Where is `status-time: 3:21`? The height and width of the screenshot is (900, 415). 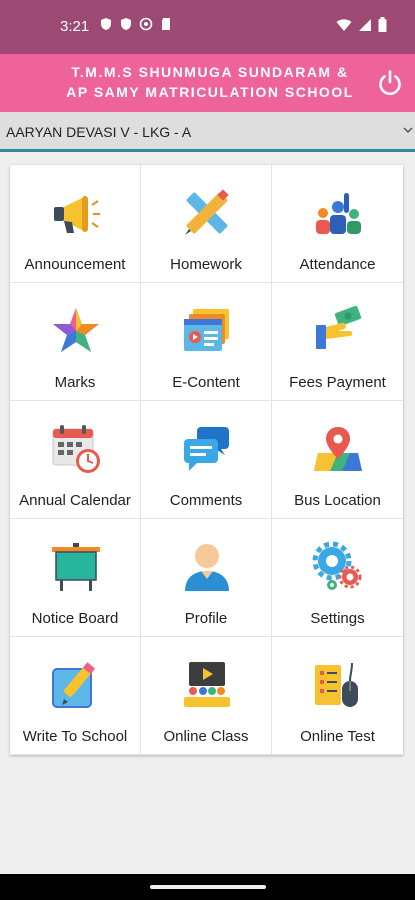 status-time: 3:21 is located at coordinates (75, 26).